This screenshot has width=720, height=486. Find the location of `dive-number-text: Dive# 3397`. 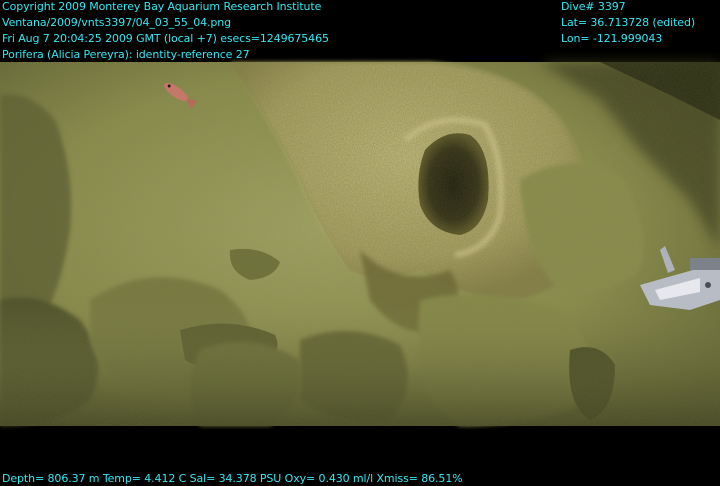

dive-number-text: Dive# 3397 is located at coordinates (593, 6).